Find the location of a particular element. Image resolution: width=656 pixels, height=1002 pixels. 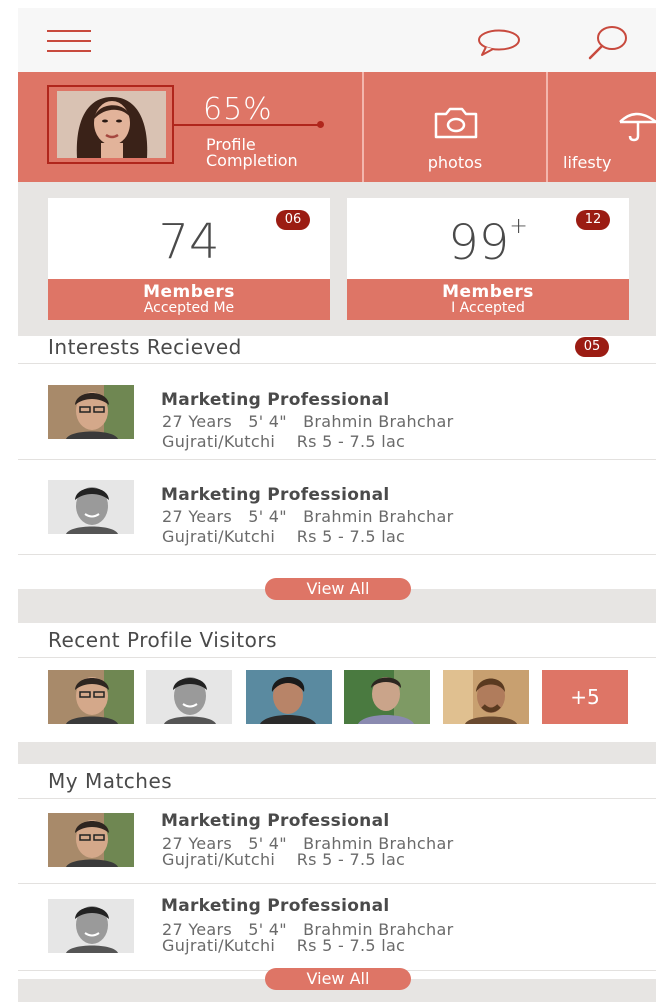

visitors-section-title: Recent Profile Visitors is located at coordinates (163, 640).